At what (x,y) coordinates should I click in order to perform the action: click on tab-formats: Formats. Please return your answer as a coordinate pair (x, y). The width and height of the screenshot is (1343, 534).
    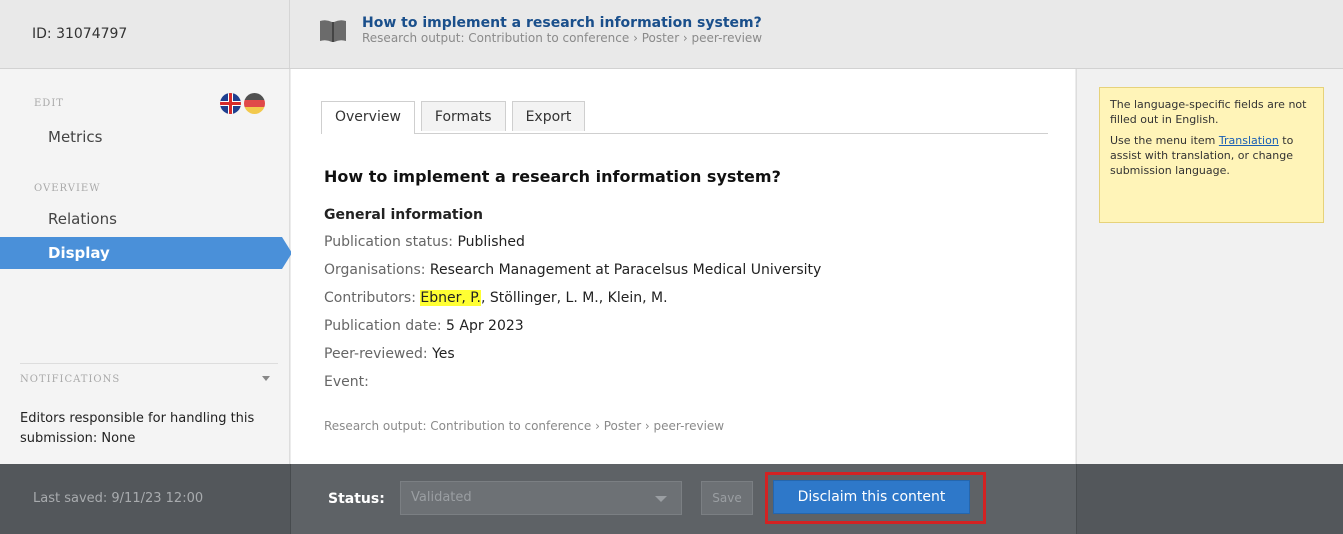
    Looking at the image, I should click on (463, 116).